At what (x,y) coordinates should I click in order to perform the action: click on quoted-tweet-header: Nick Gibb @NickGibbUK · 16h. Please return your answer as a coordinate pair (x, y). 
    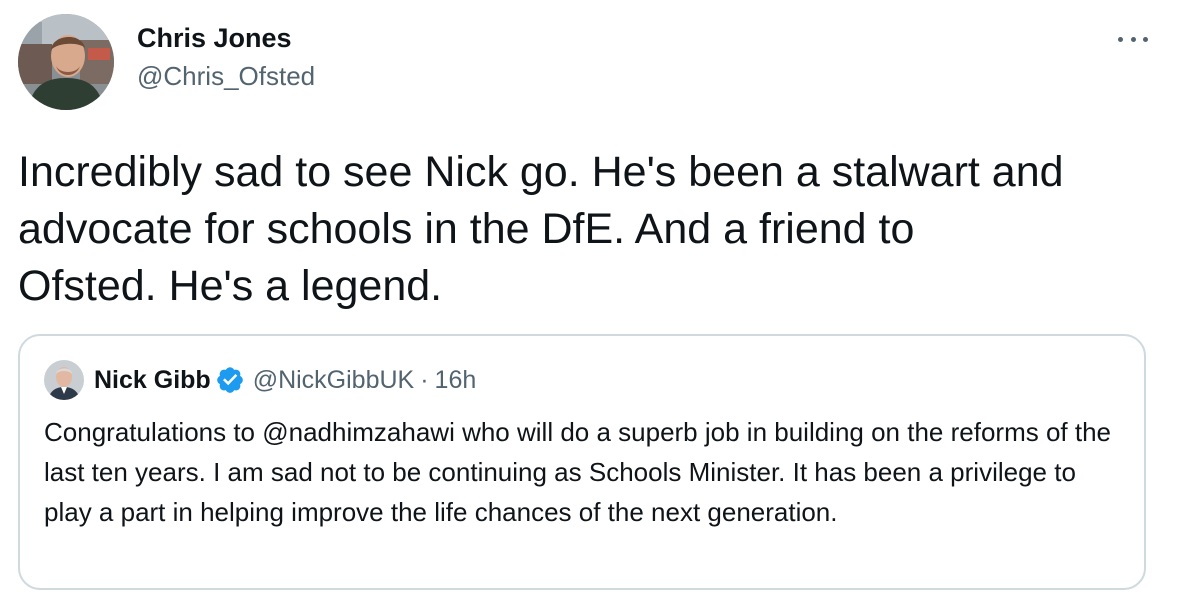
    Looking at the image, I should click on (260, 380).